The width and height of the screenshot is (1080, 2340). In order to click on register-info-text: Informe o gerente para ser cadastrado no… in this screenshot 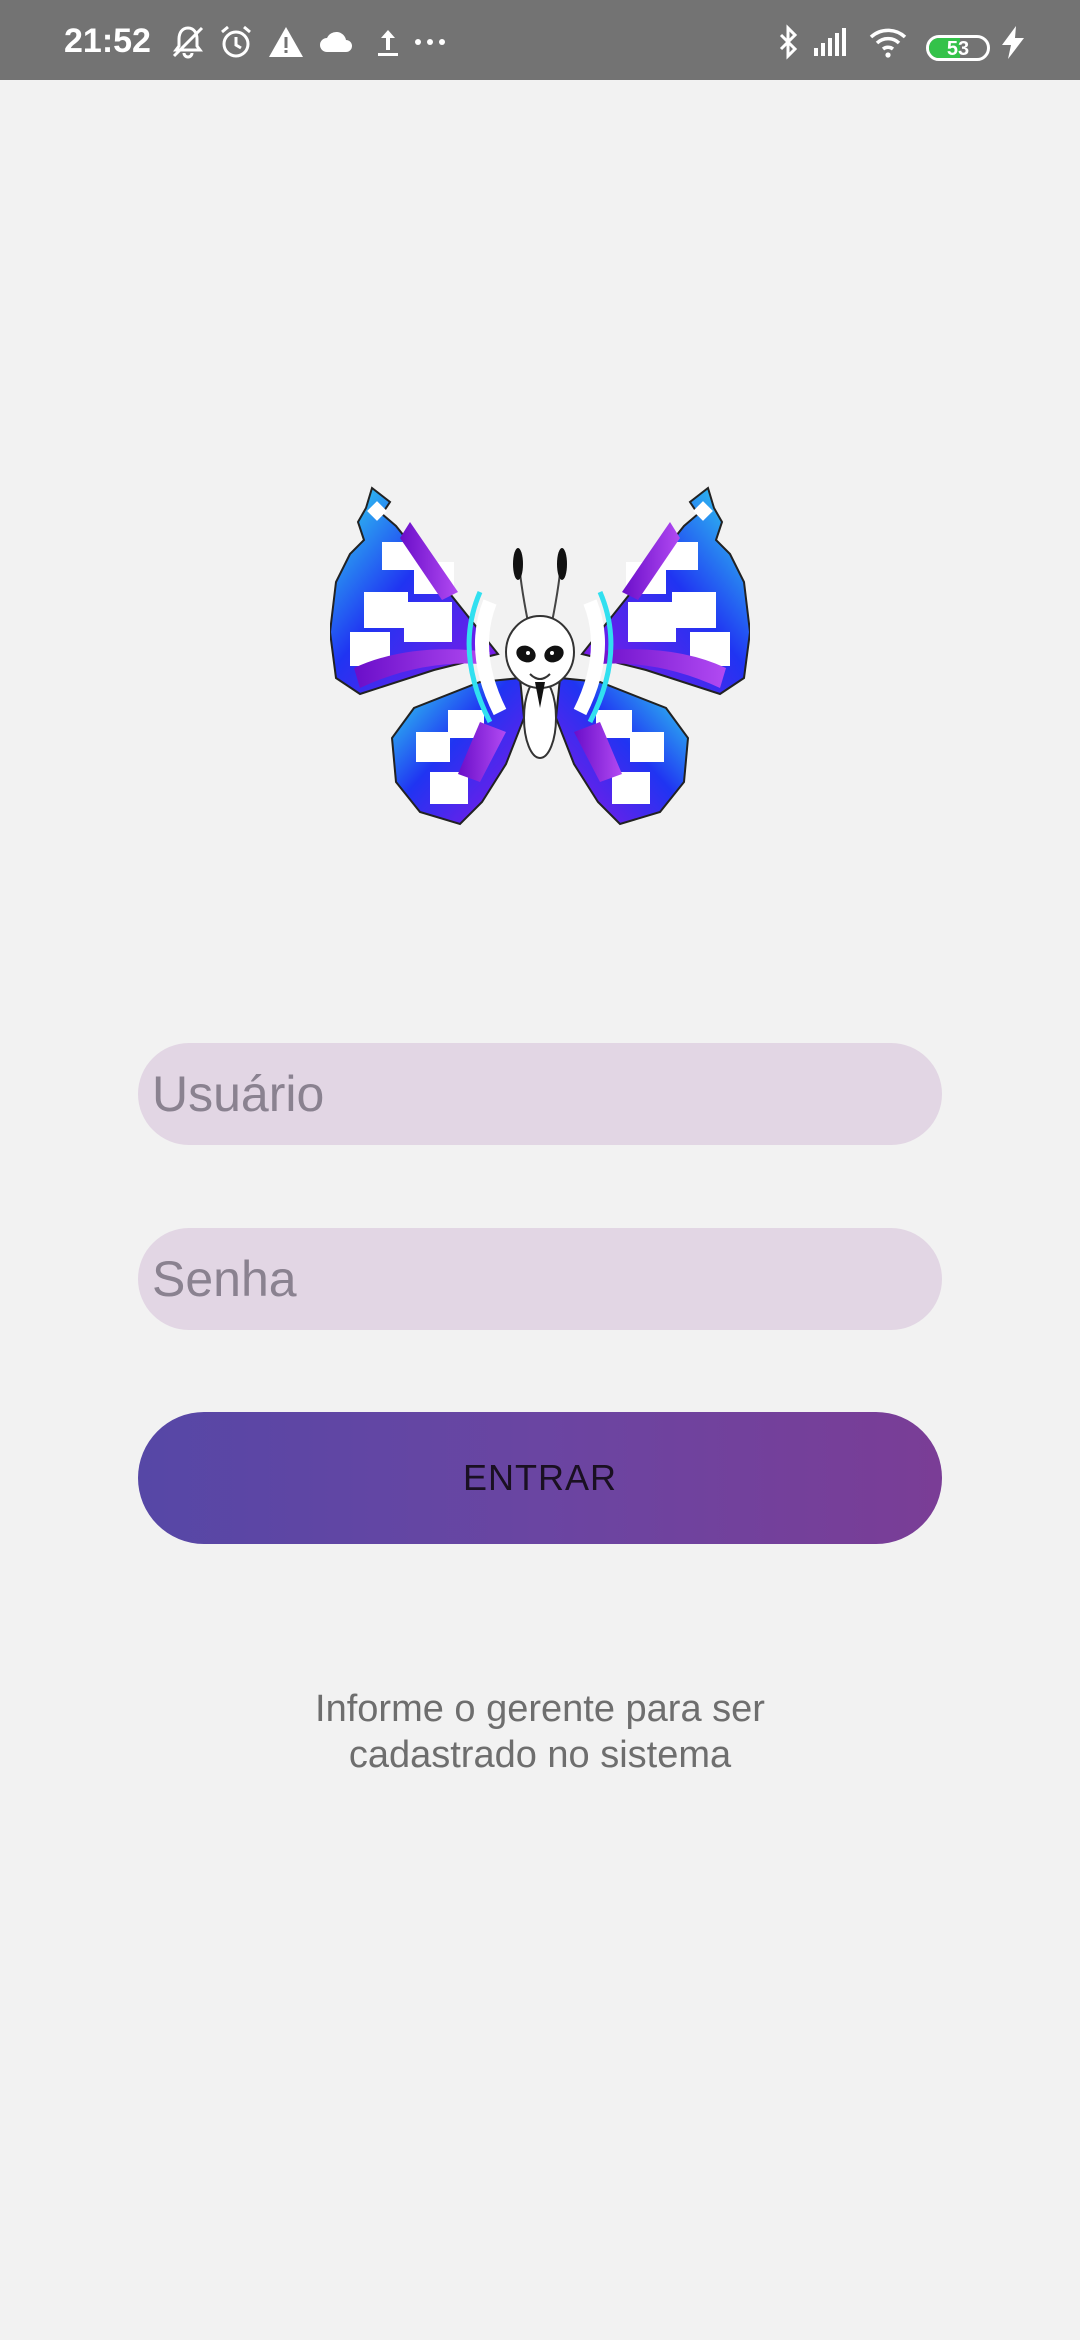, I will do `click(540, 1732)`.